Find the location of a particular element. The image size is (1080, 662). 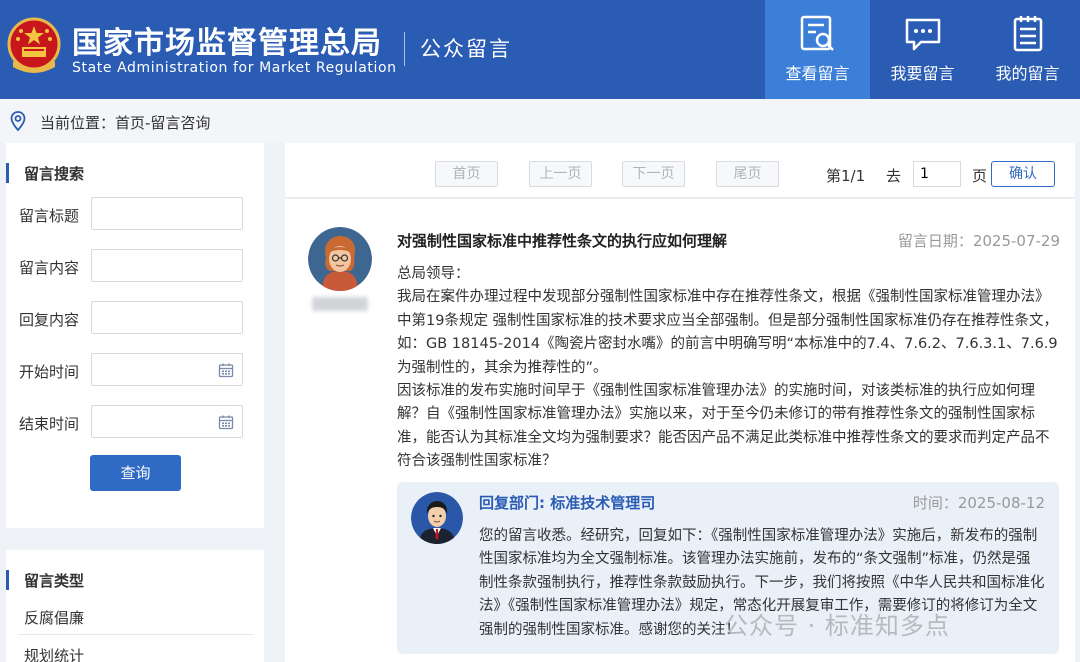

next-page-button: 下一页 is located at coordinates (653, 174).